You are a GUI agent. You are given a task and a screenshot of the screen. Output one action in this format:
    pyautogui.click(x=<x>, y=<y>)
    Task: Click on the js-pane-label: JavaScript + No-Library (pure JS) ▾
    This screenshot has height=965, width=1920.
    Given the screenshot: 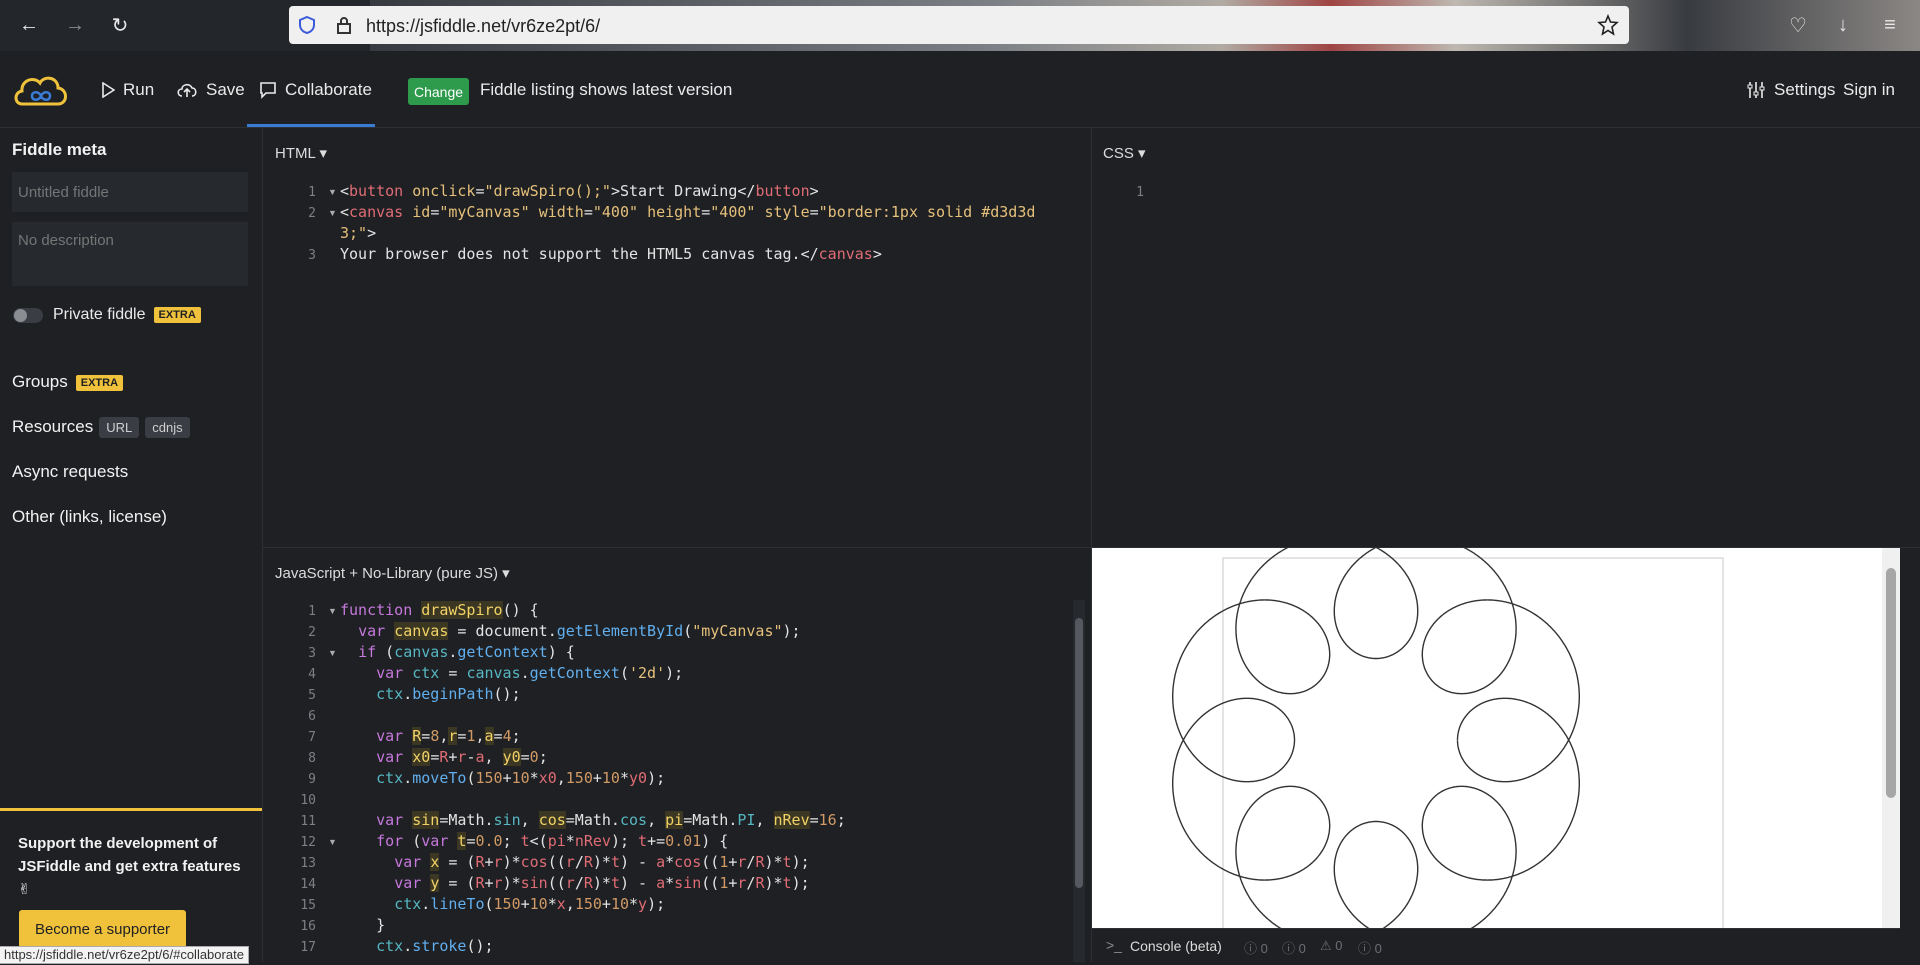 What is the action you would take?
    pyautogui.click(x=392, y=573)
    